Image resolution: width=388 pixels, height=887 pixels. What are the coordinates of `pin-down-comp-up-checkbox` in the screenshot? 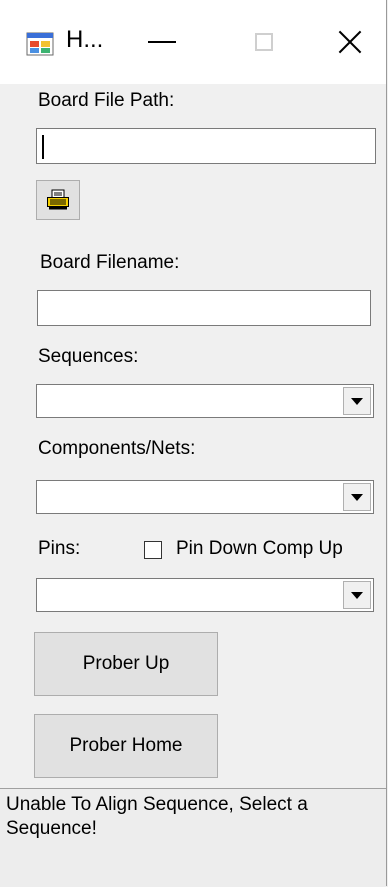 It's located at (153, 550).